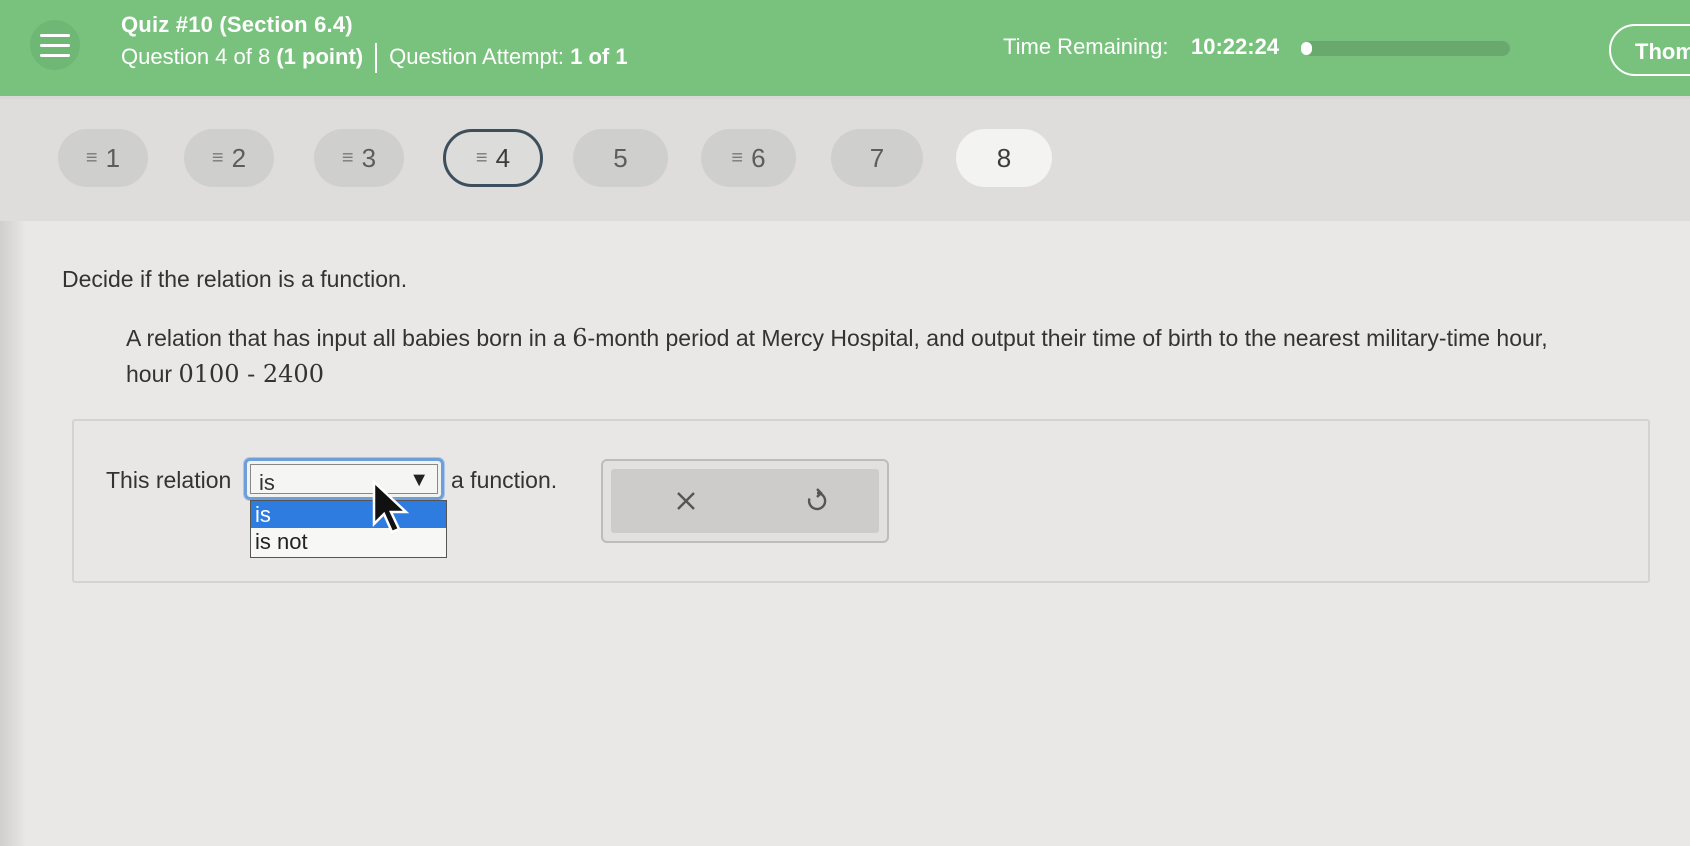  What do you see at coordinates (758, 157) in the screenshot?
I see `question-nav-number: 6` at bounding box center [758, 157].